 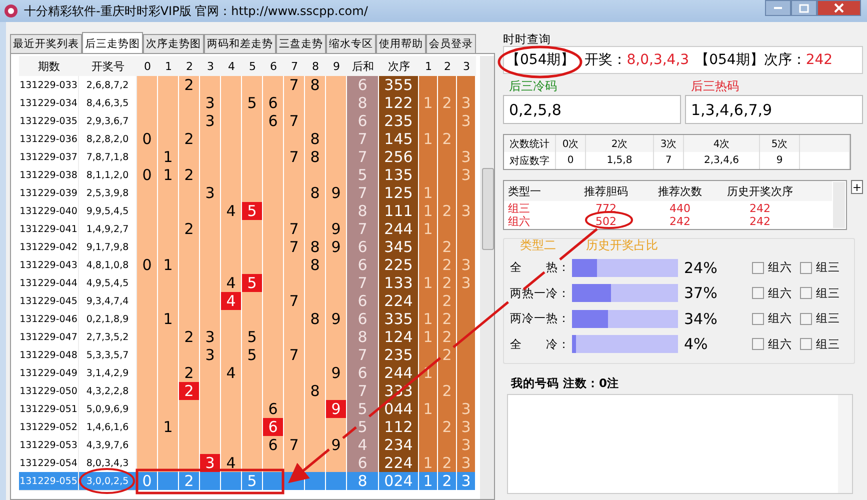 I want to click on hot-field: 1,3,4,6,7,9, so click(x=774, y=109).